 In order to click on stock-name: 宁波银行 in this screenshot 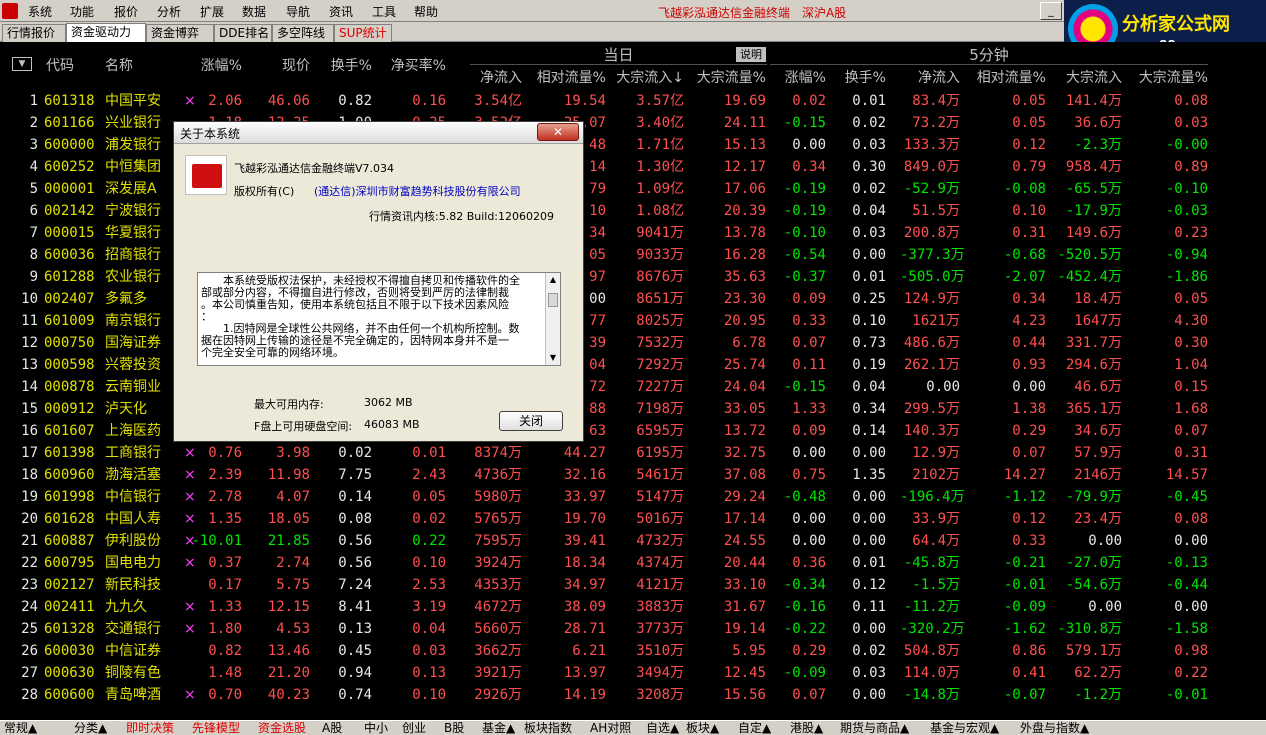, I will do `click(133, 211)`.